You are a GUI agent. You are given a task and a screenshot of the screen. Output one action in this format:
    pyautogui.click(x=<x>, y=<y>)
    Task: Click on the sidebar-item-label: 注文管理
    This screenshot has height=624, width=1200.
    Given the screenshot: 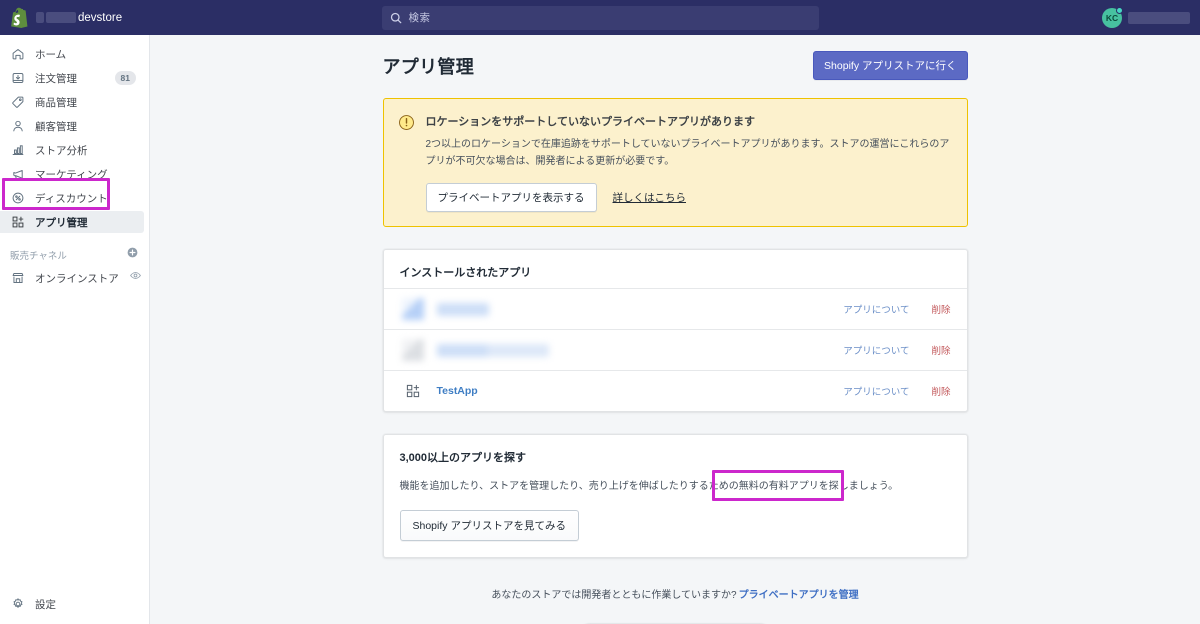 What is the action you would take?
    pyautogui.click(x=56, y=78)
    